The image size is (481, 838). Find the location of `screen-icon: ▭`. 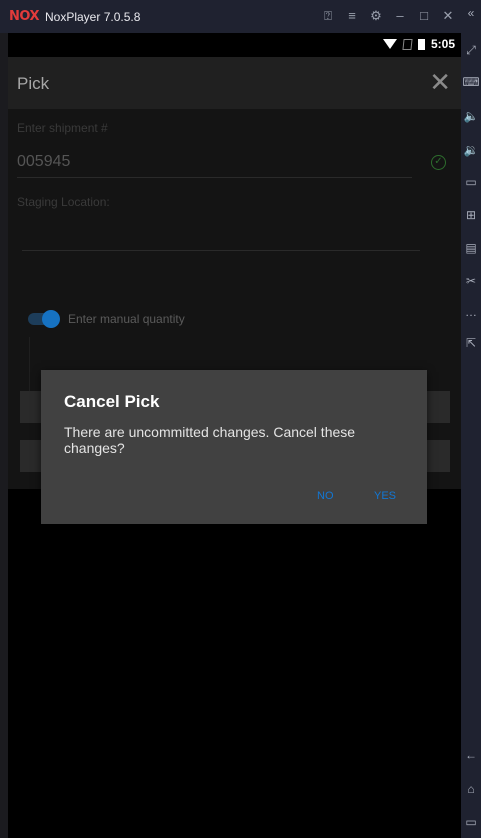

screen-icon: ▭ is located at coordinates (471, 182).